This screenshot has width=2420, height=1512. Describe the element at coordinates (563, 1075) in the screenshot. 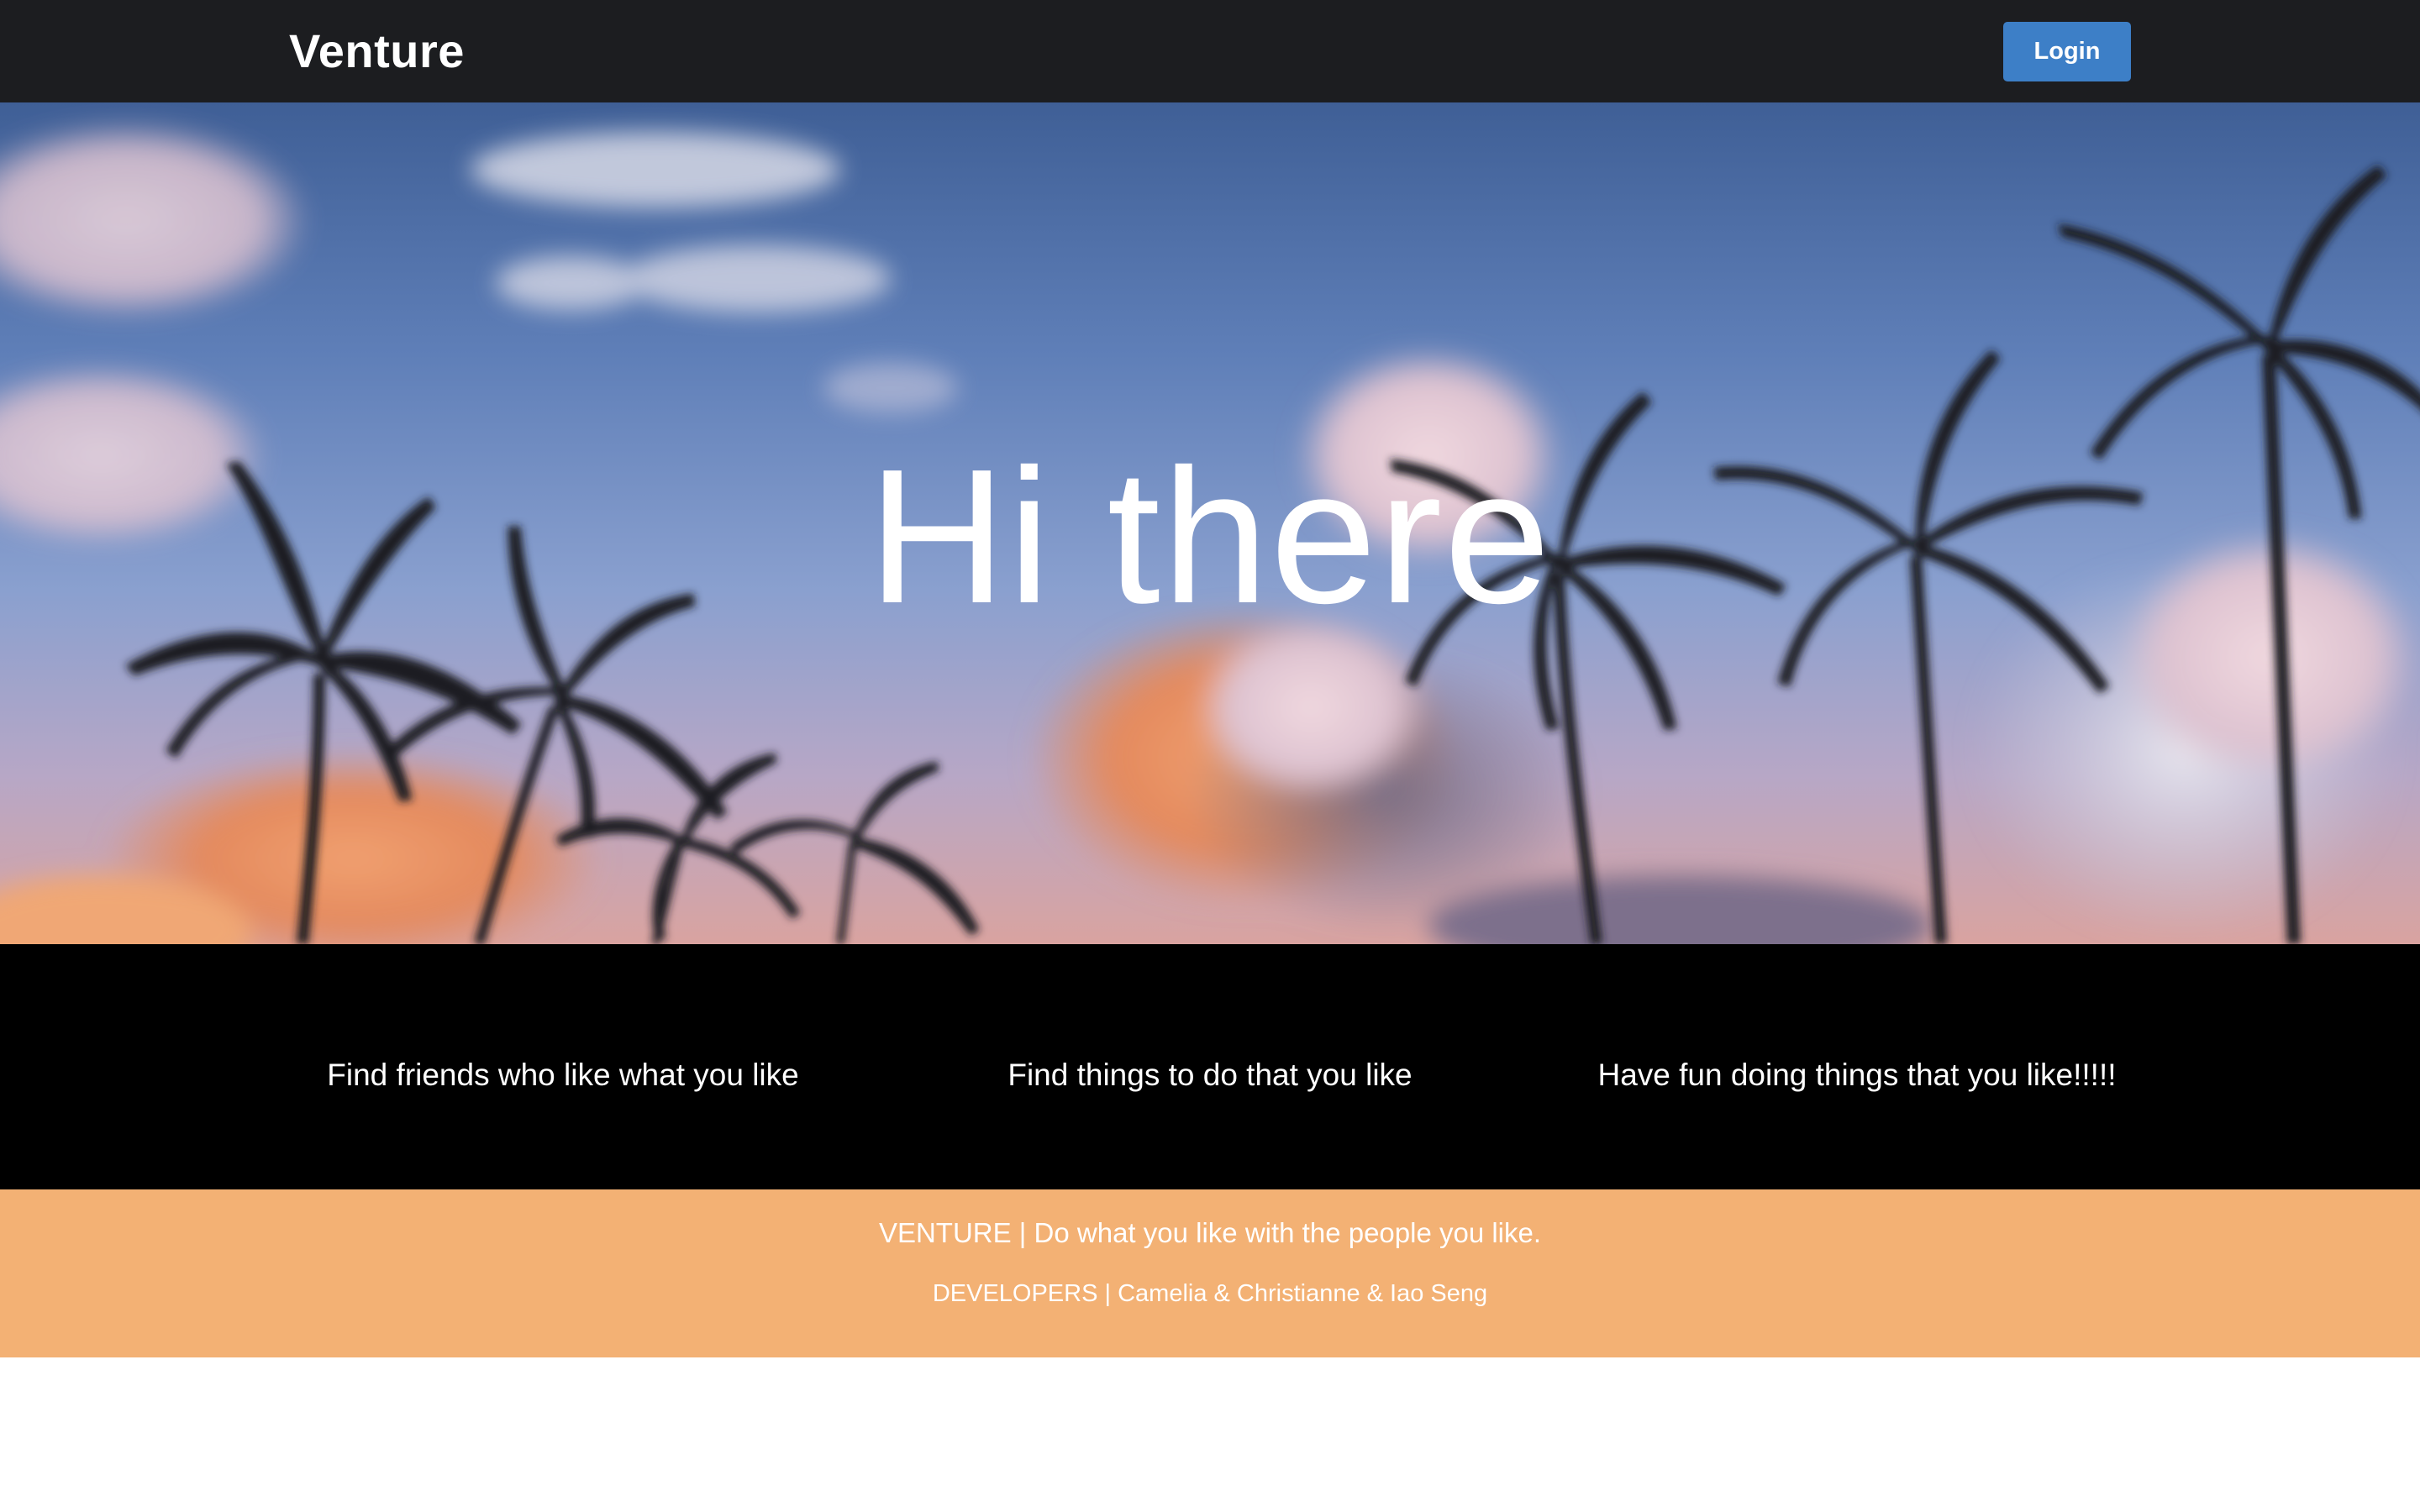

I see `feature-find-friends: Find friends who like what you like` at that location.